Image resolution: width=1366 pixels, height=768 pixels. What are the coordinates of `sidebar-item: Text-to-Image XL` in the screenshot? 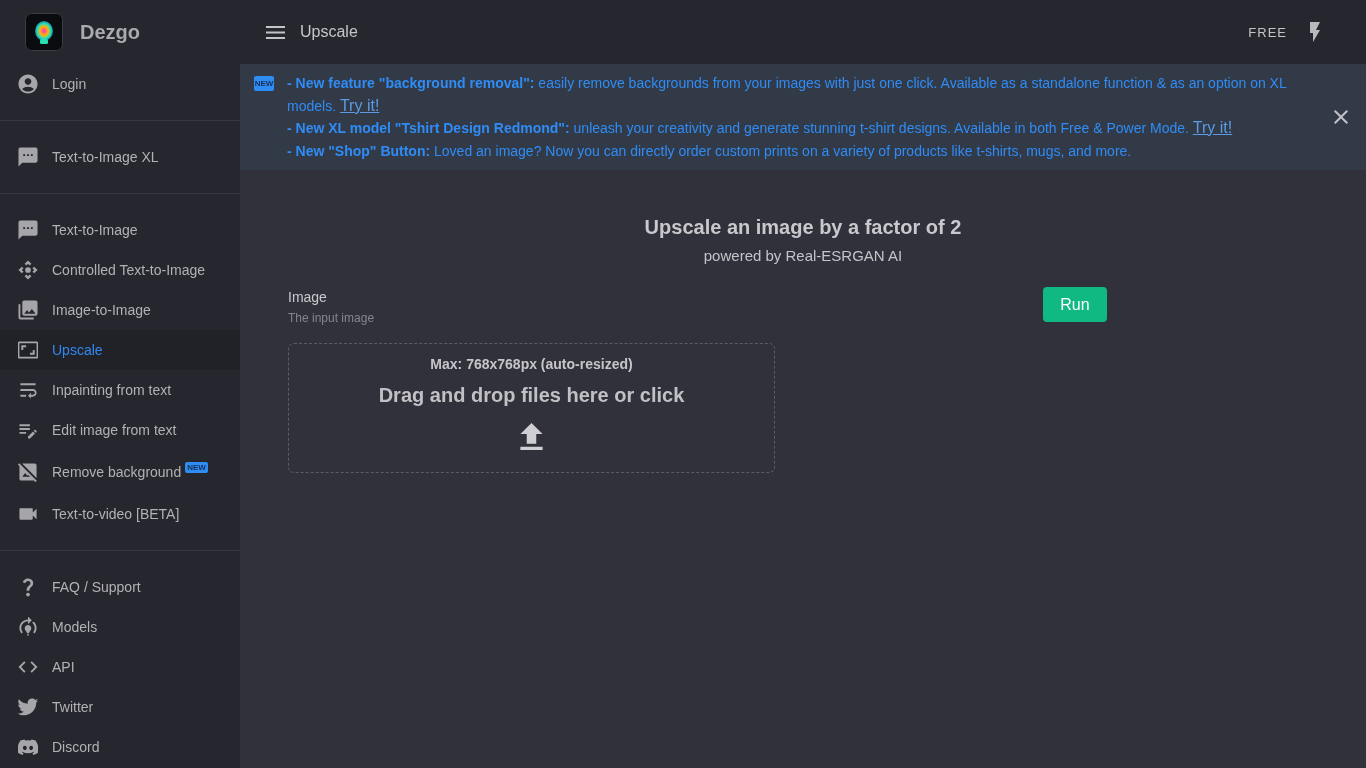 It's located at (120, 157).